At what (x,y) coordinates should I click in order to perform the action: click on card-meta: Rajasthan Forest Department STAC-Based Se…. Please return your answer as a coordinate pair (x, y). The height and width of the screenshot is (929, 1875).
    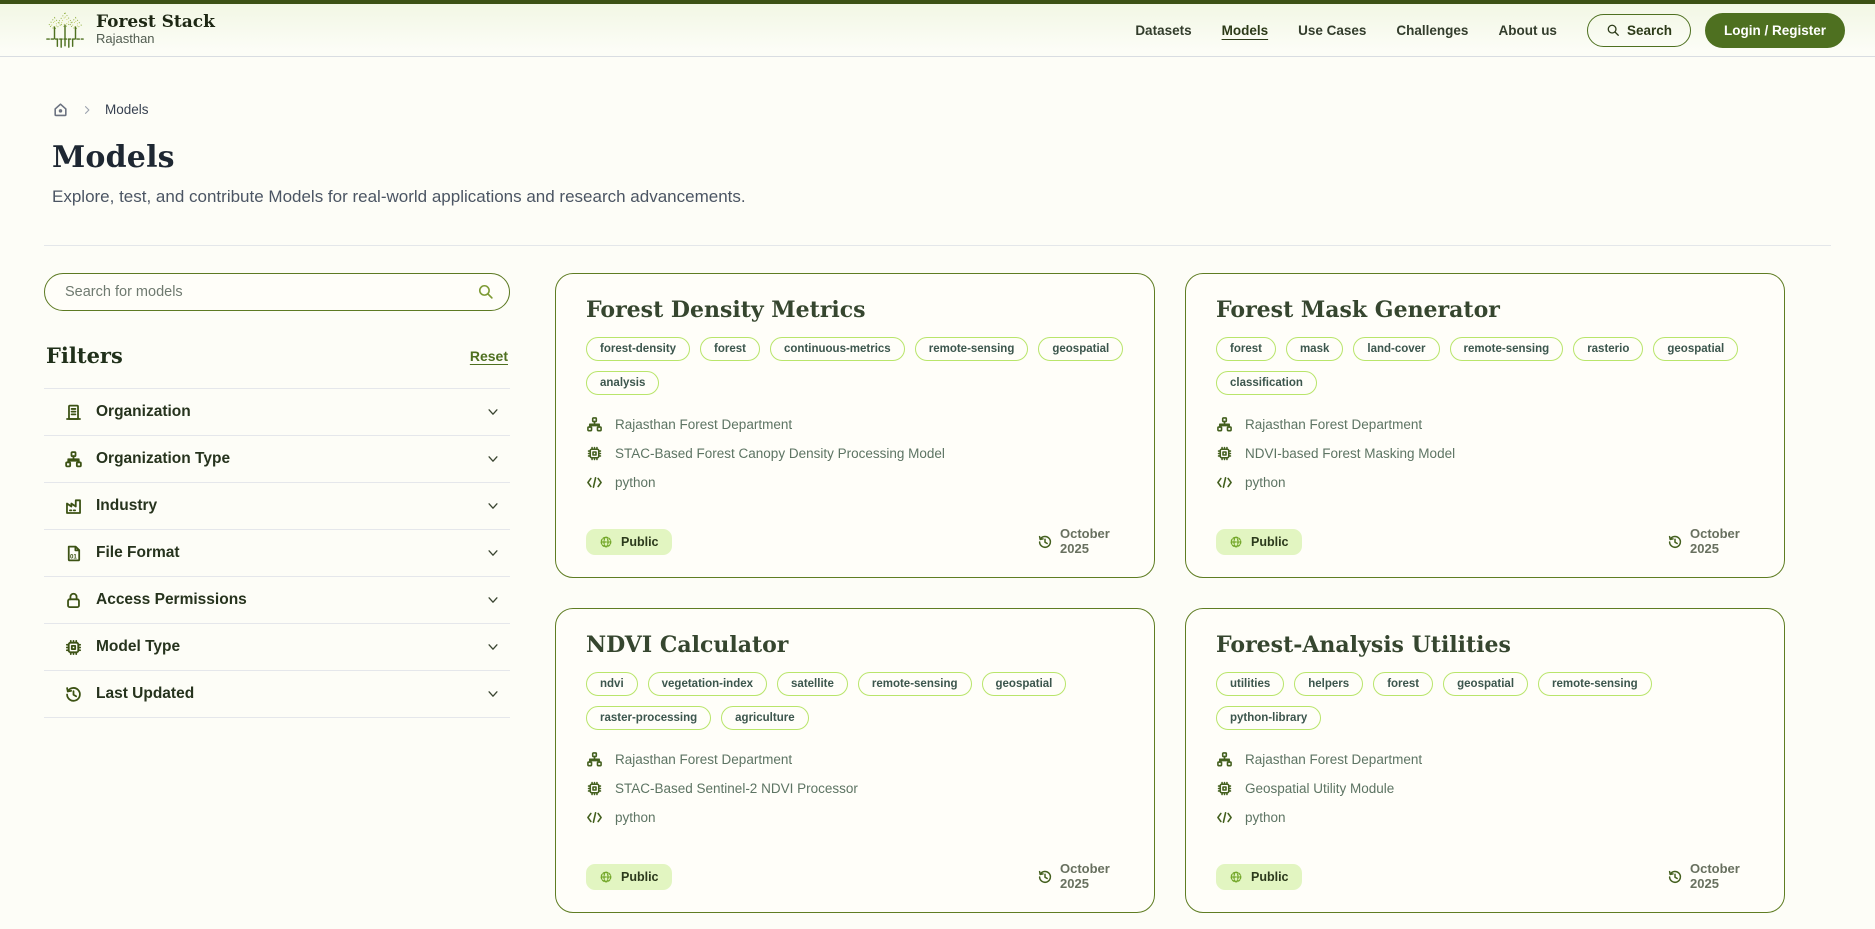
    Looking at the image, I should click on (855, 788).